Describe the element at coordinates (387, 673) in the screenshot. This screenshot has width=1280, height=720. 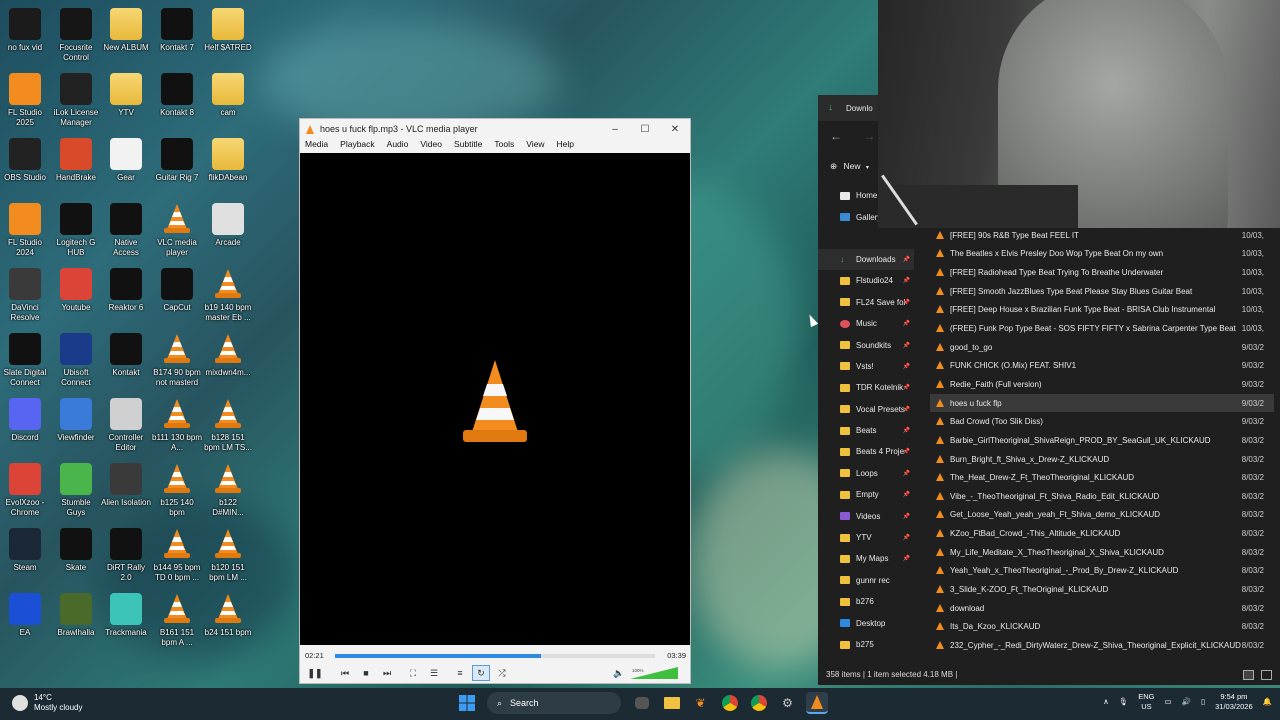
I see `next-button: ⏭` at that location.